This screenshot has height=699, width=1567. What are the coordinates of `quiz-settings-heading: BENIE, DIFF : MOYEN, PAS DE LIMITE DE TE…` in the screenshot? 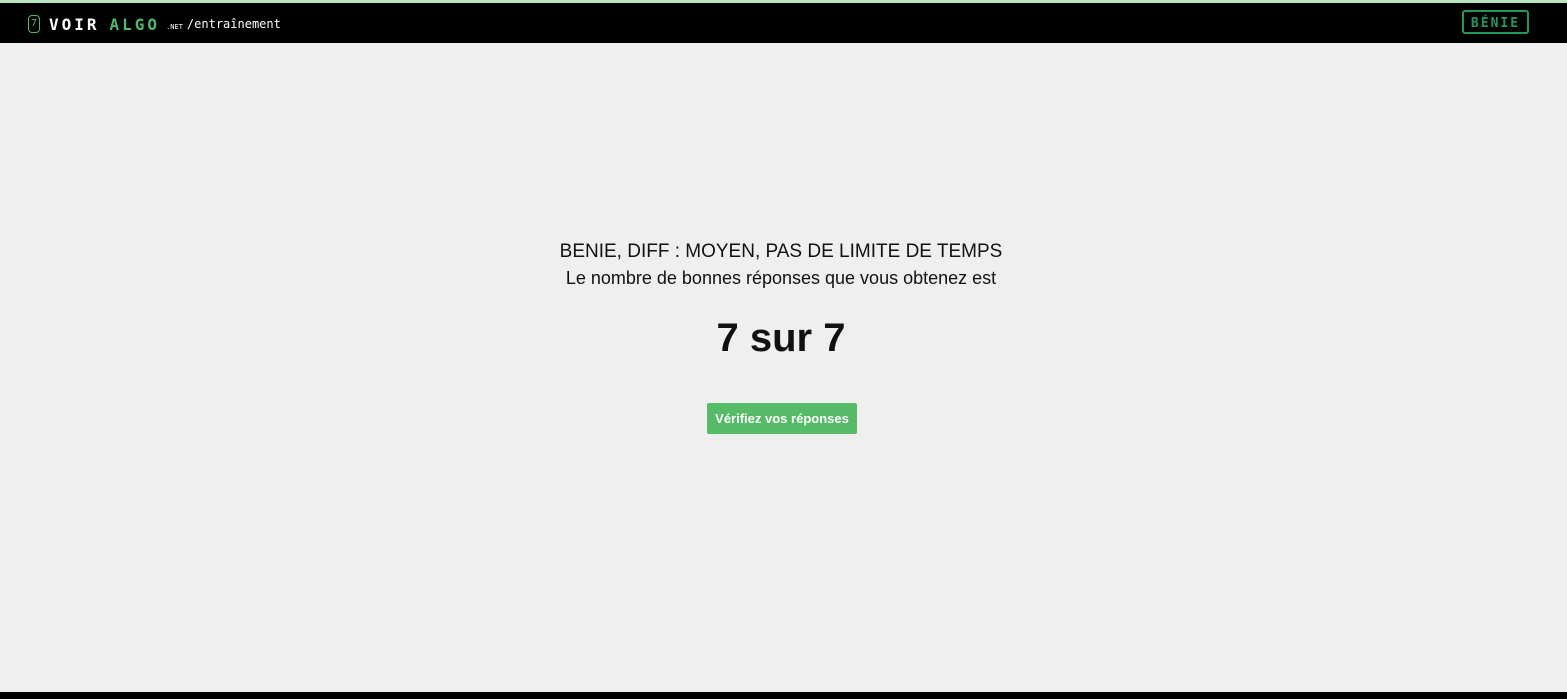 It's located at (781, 251).